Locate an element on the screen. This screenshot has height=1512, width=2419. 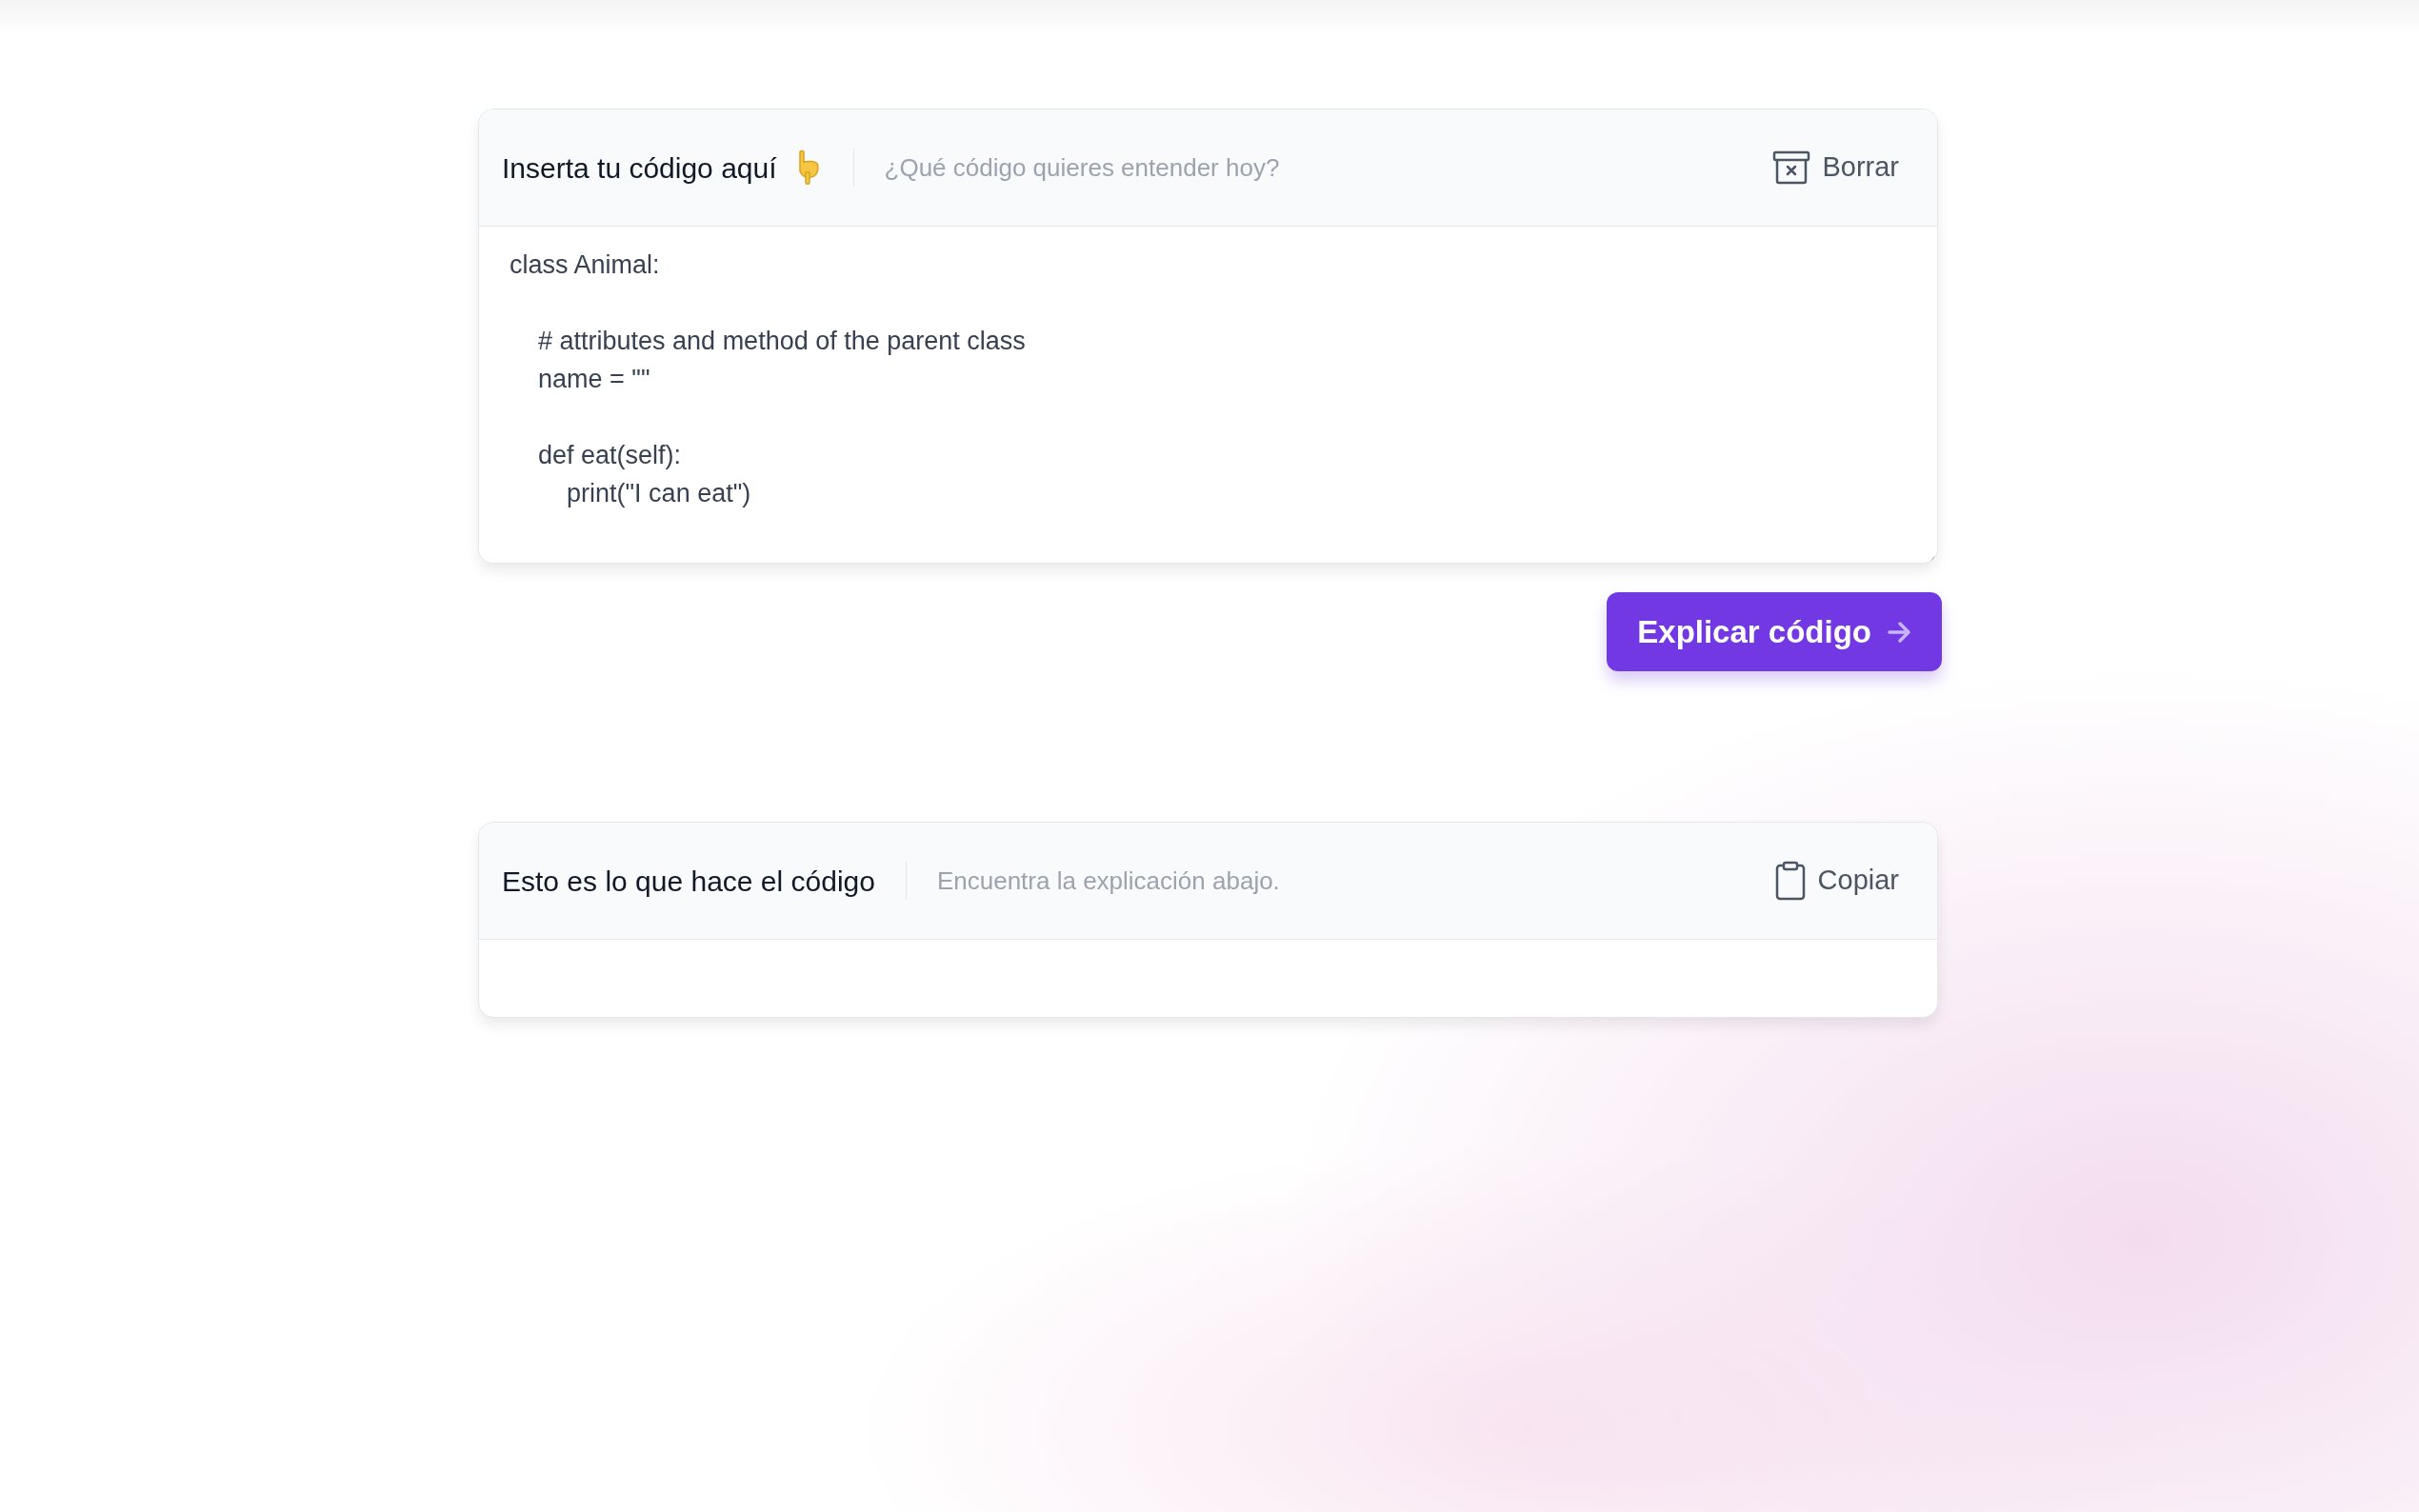
card-title: Esto es lo que hace el código is located at coordinates (688, 881).